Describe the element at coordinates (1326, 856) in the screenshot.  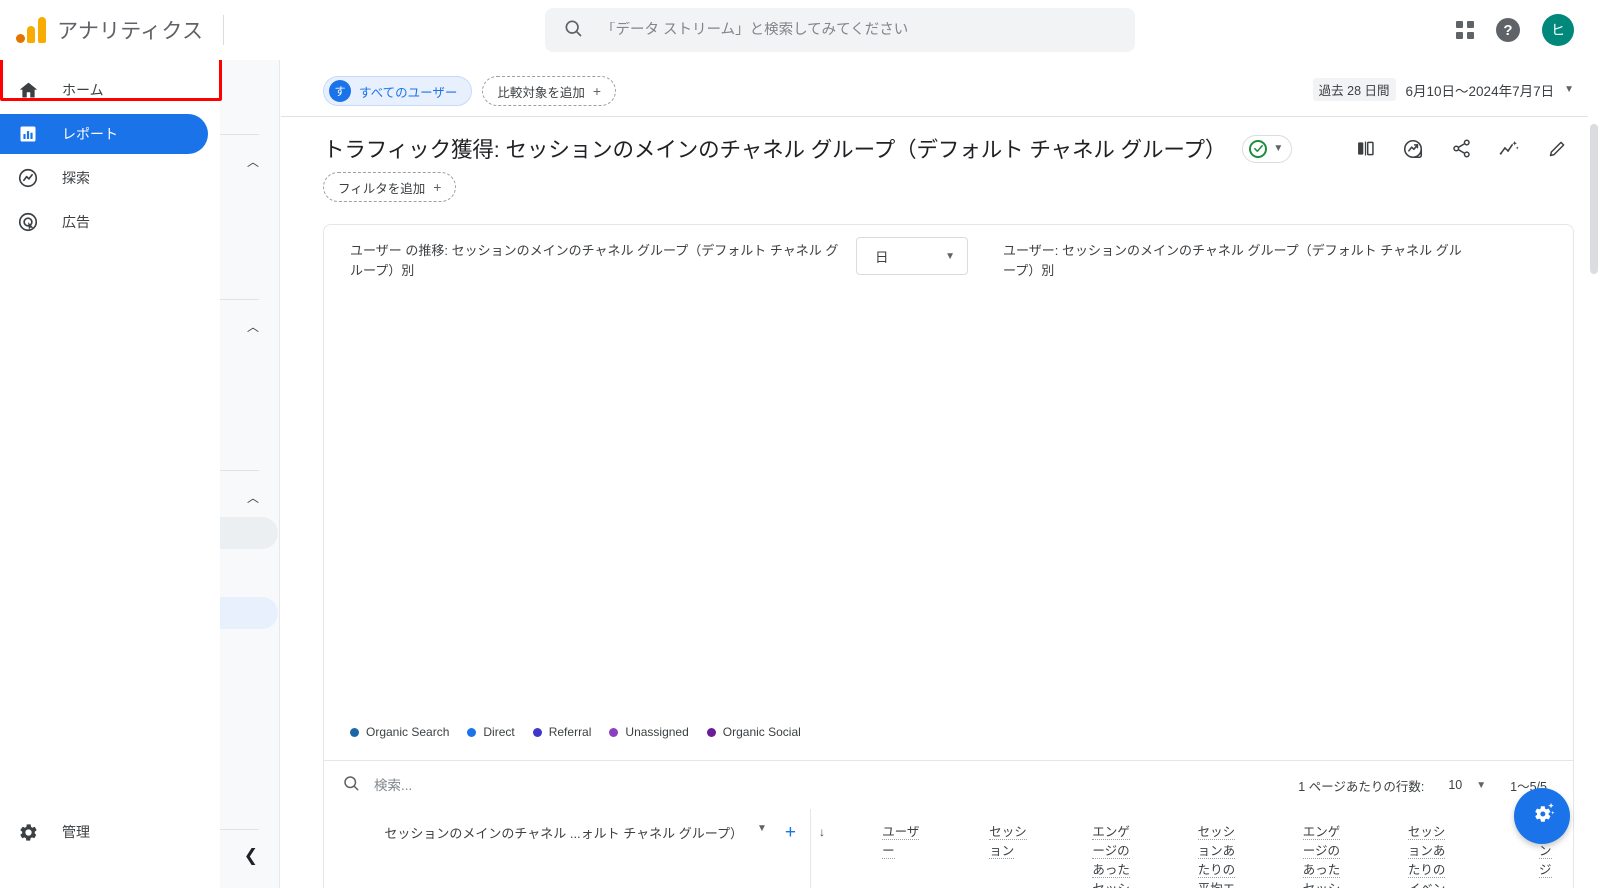
I see `metric-header-label: エンゲージのあったセッション数（1 ユーザーあたり）` at that location.